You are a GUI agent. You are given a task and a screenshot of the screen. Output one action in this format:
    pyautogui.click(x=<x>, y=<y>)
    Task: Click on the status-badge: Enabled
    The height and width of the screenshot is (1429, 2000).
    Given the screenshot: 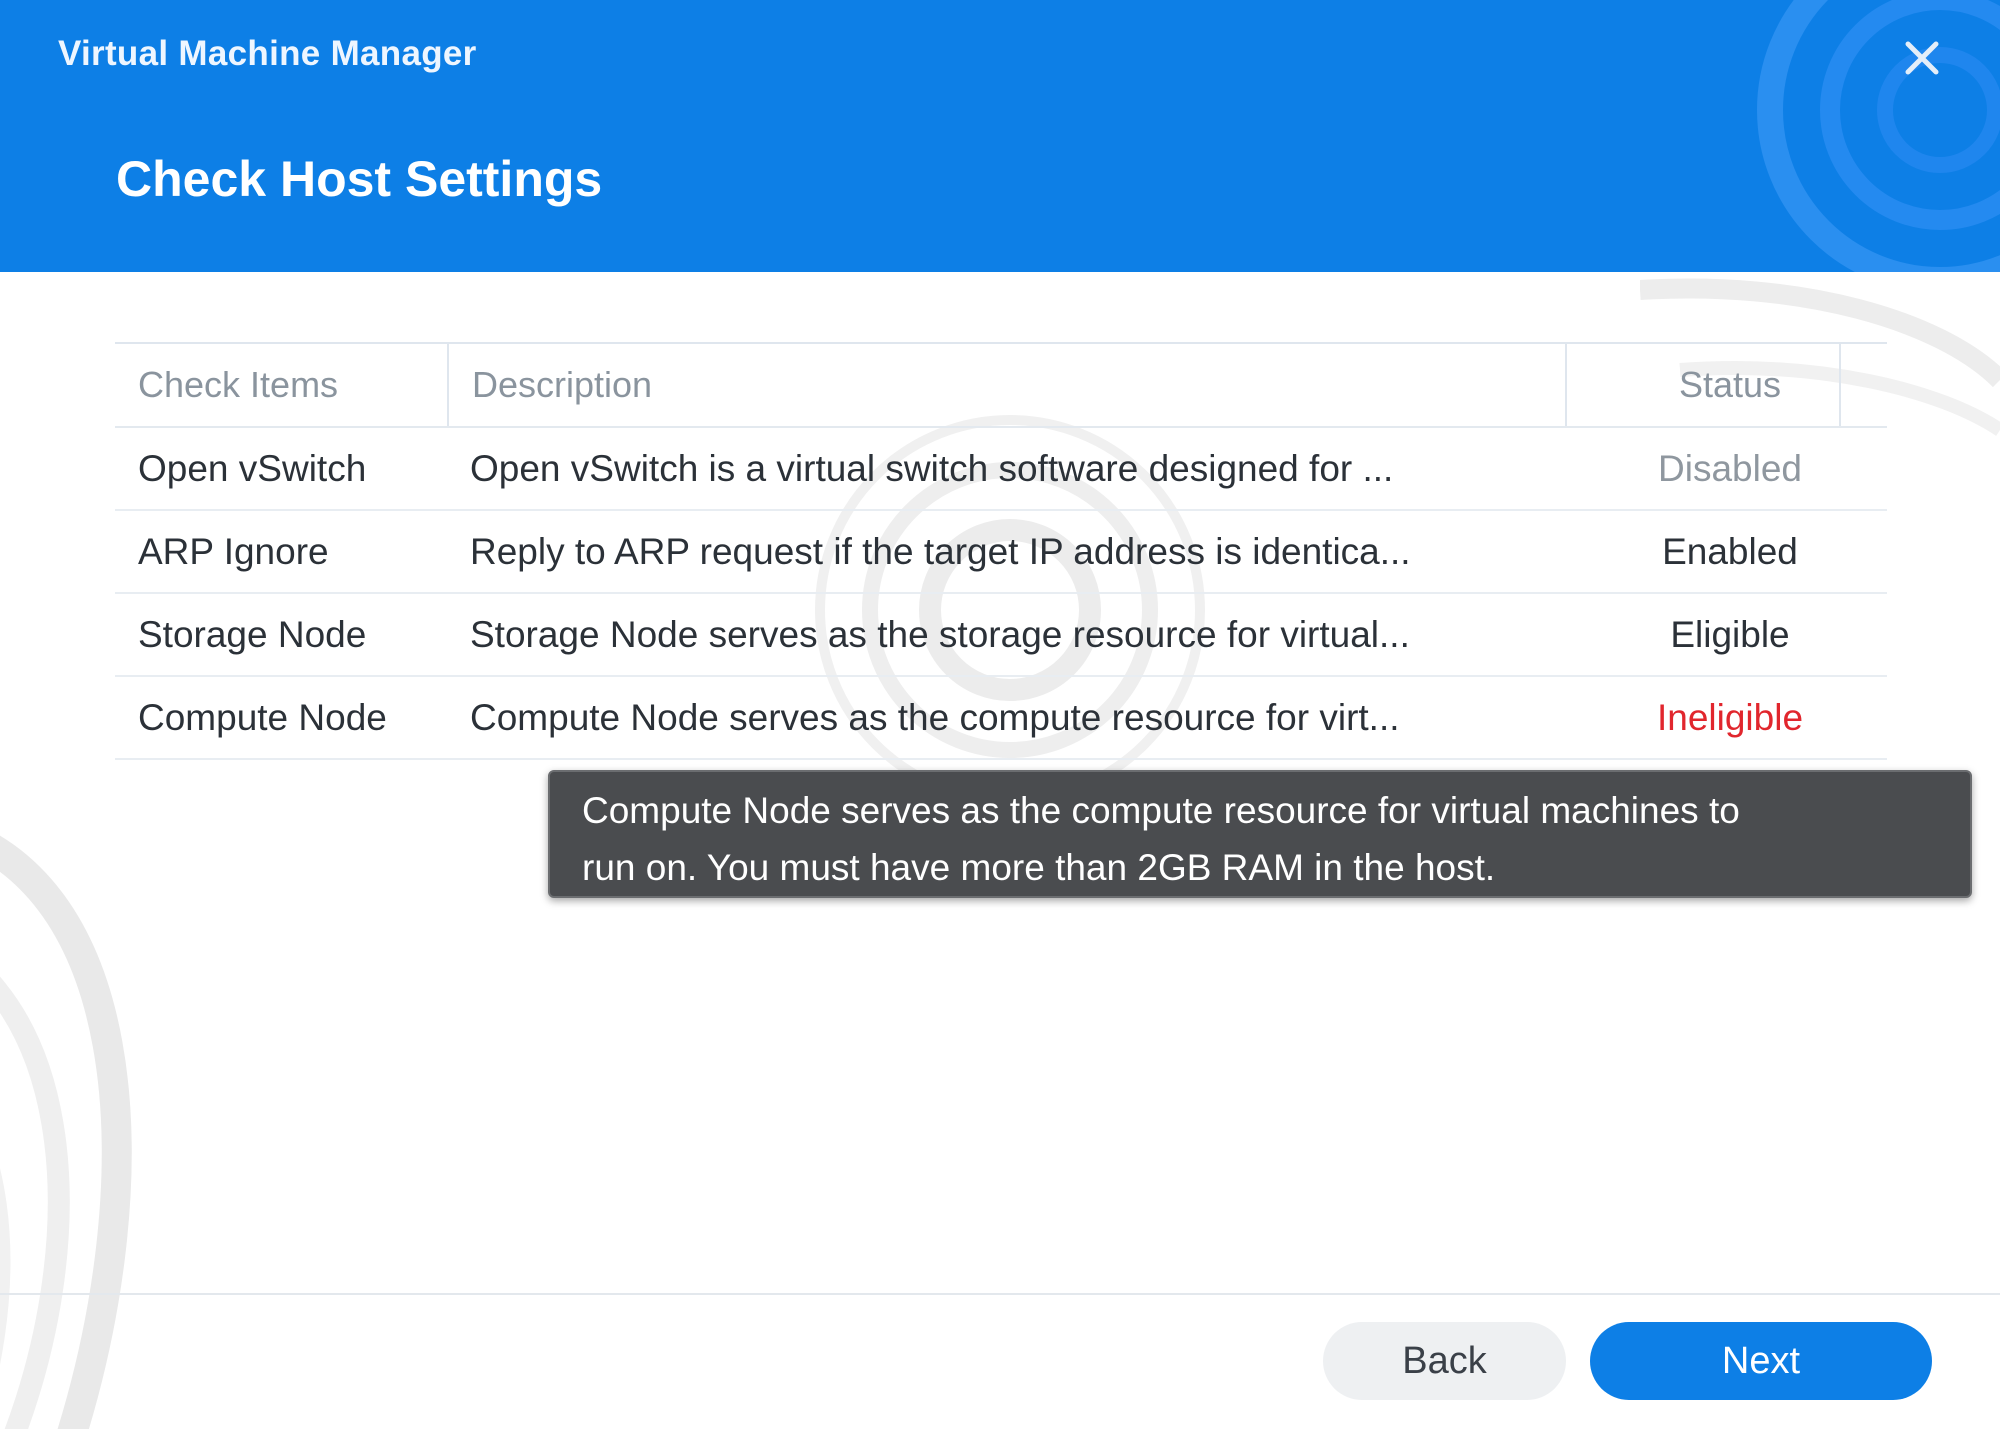 What is the action you would take?
    pyautogui.click(x=1730, y=551)
    